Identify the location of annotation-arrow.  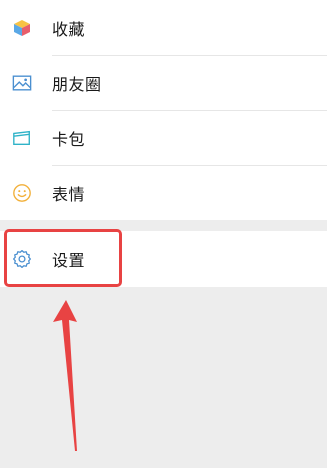
(65, 375).